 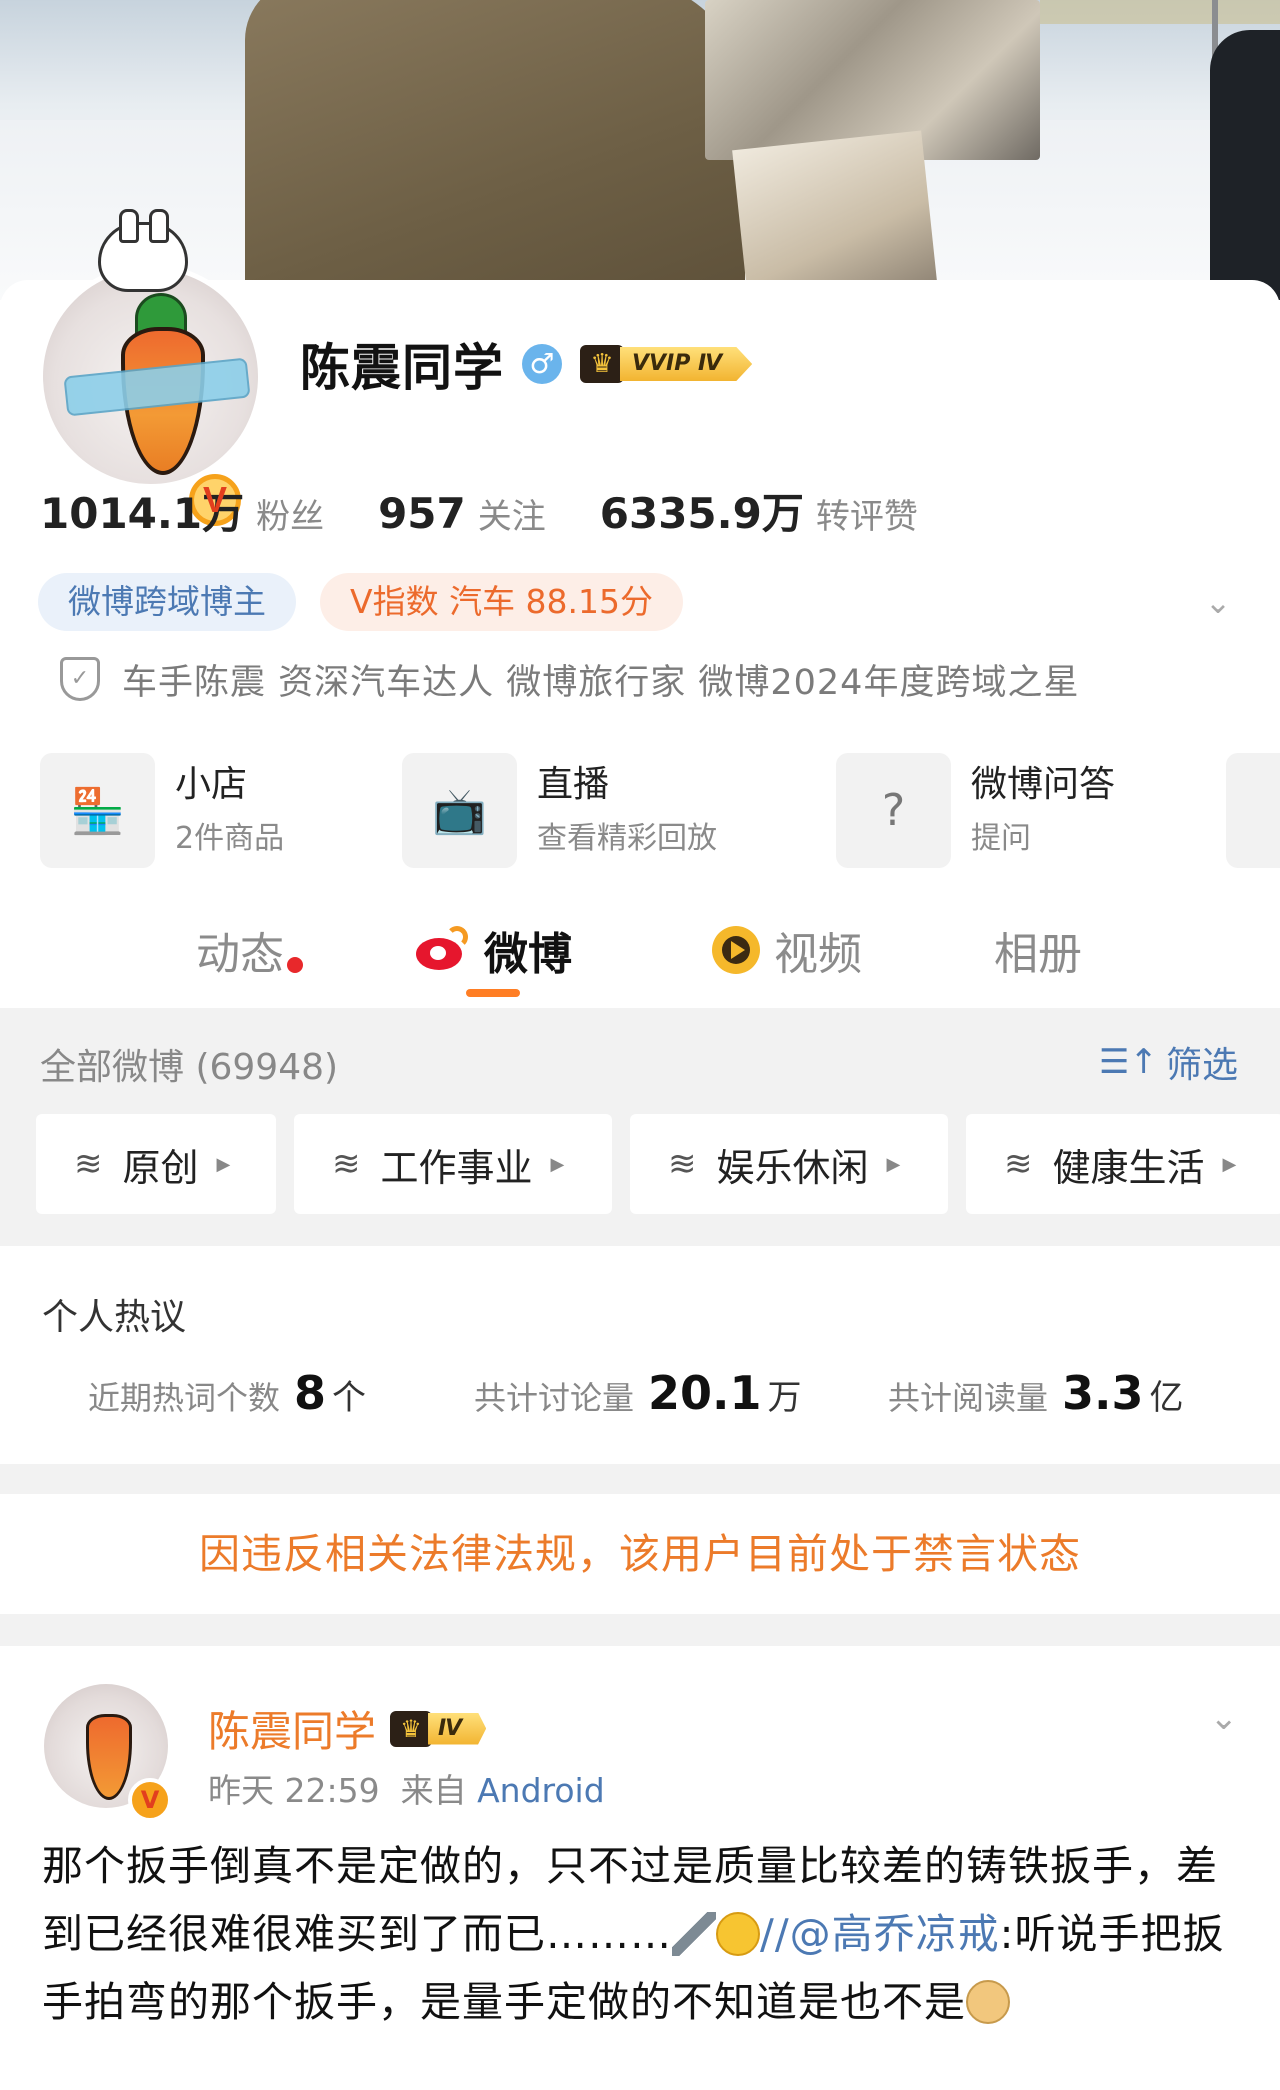 What do you see at coordinates (736, 950) in the screenshot?
I see `video-play-icon` at bounding box center [736, 950].